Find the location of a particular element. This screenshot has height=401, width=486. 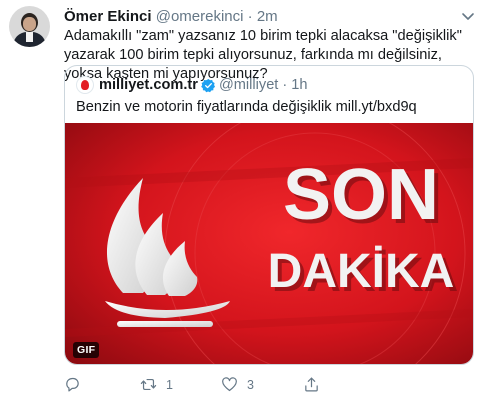

quoted-tweet-time: 1h is located at coordinates (299, 85).